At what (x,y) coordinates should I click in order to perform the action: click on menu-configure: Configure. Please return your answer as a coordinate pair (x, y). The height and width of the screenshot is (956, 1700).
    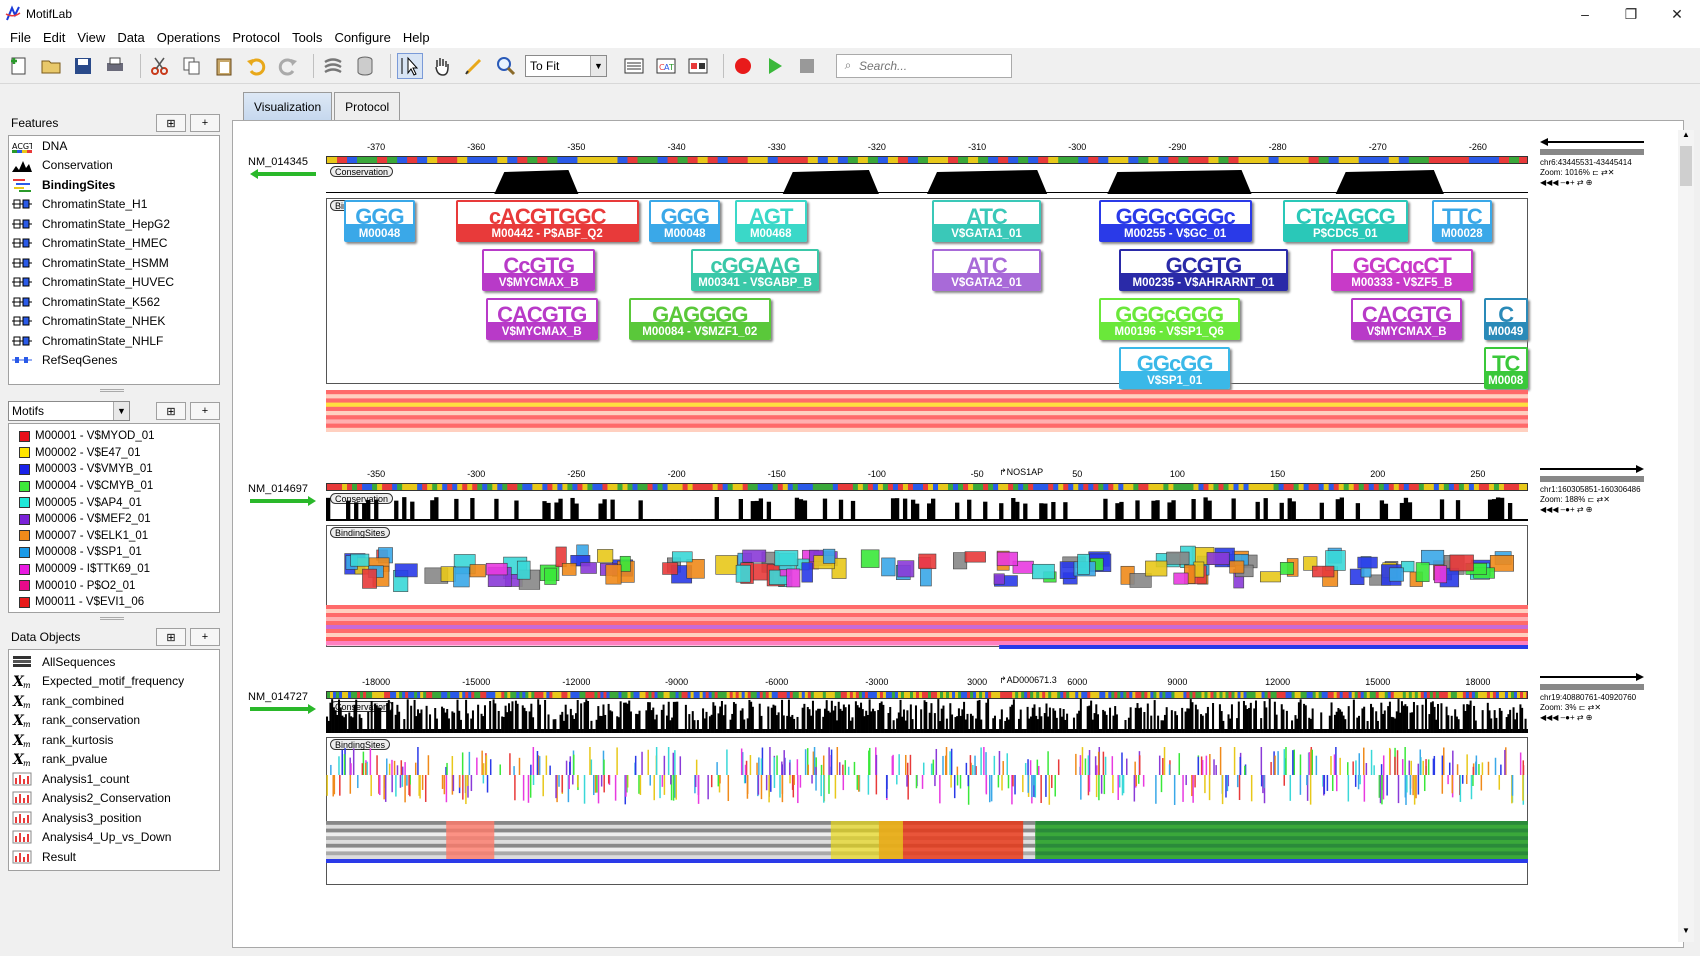
    Looking at the image, I should click on (362, 38).